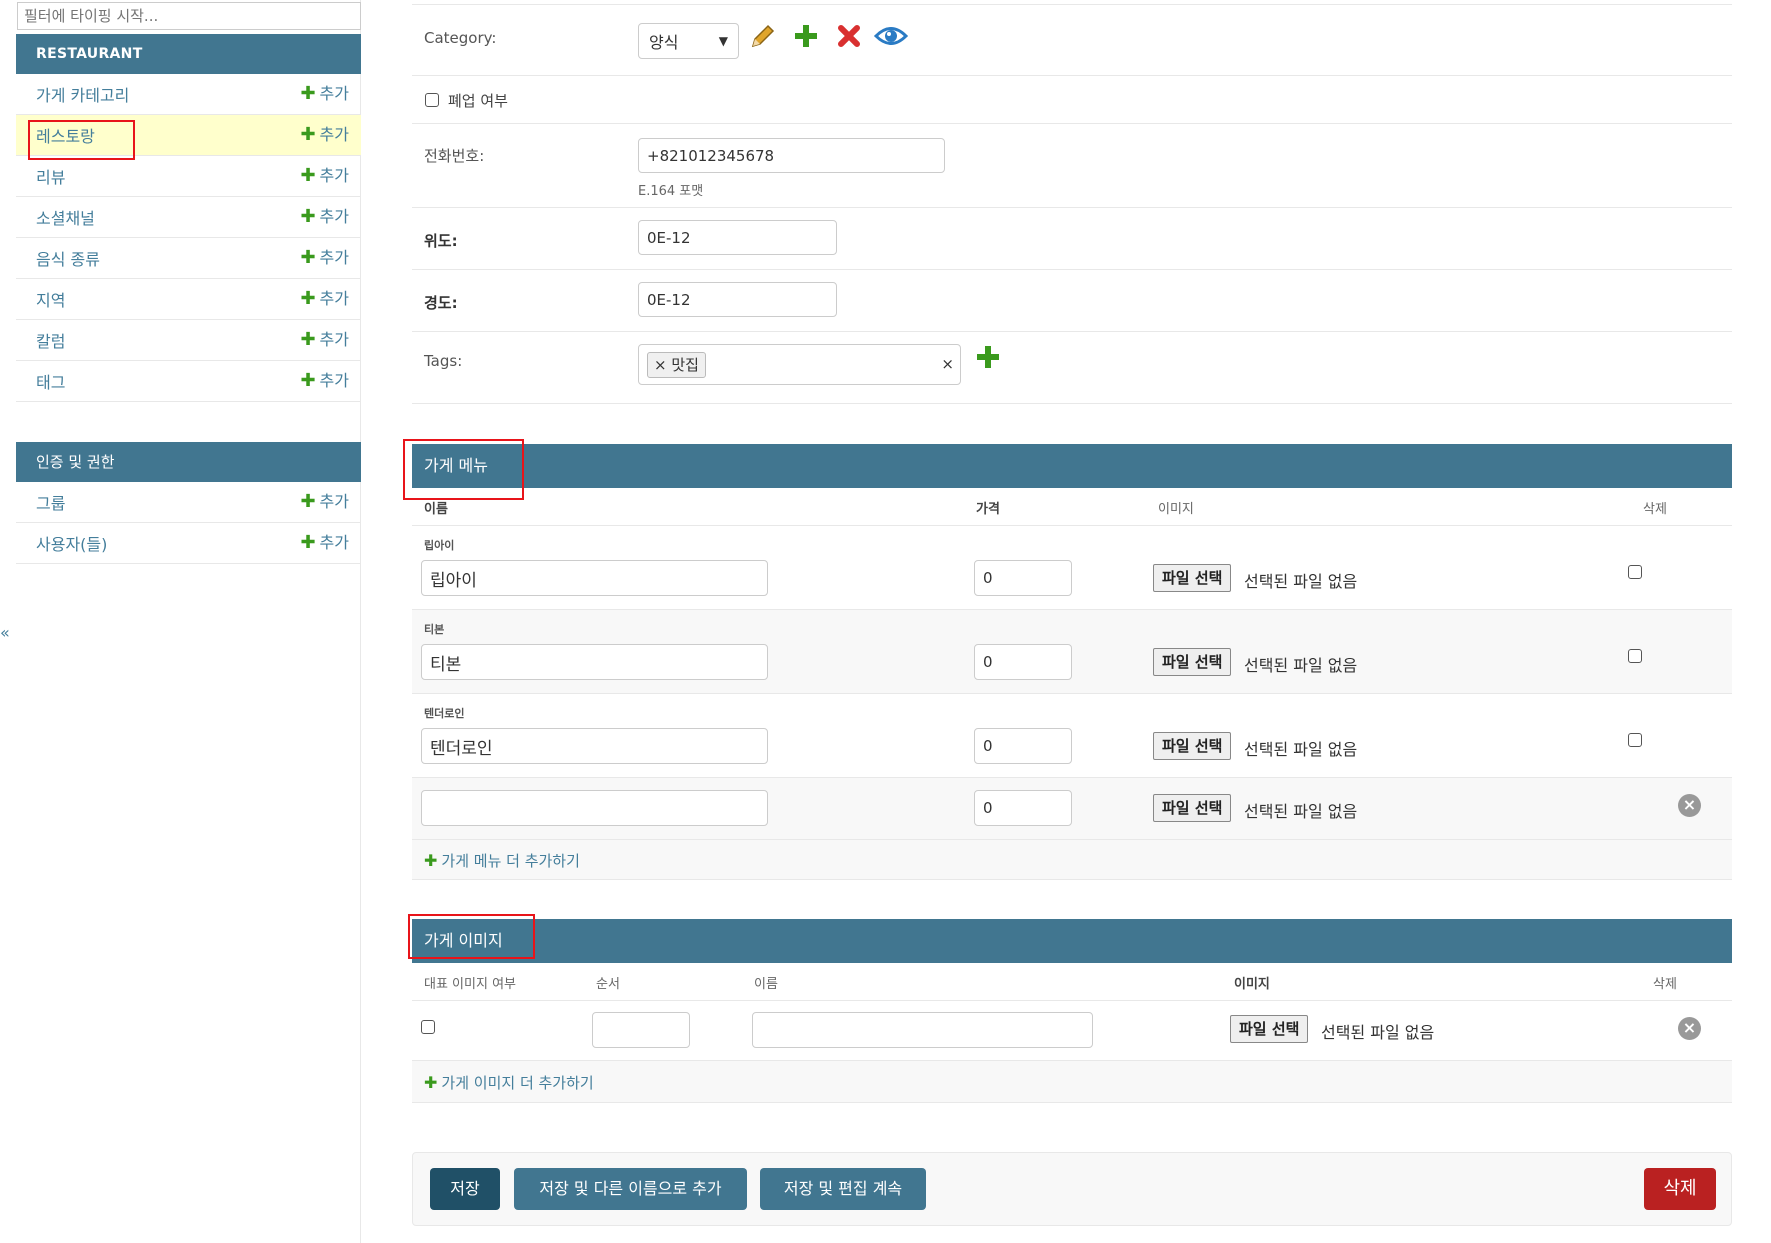 This screenshot has width=1771, height=1243. What do you see at coordinates (891, 36) in the screenshot?
I see `view-related-eye-icon` at bounding box center [891, 36].